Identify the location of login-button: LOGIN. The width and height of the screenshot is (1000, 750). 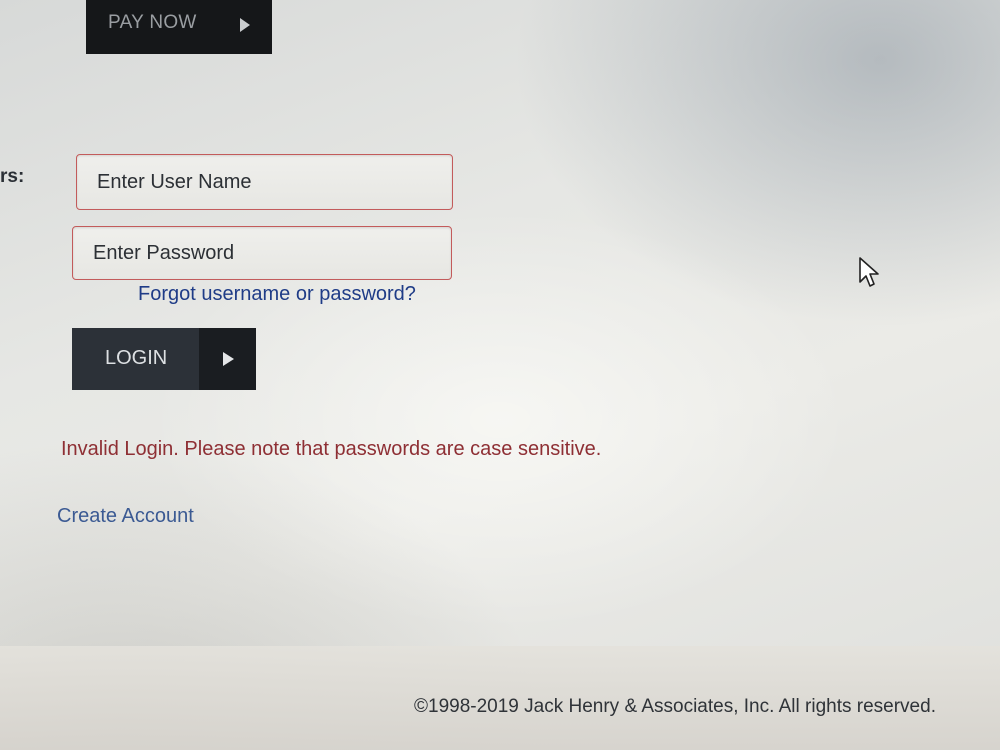
(164, 359).